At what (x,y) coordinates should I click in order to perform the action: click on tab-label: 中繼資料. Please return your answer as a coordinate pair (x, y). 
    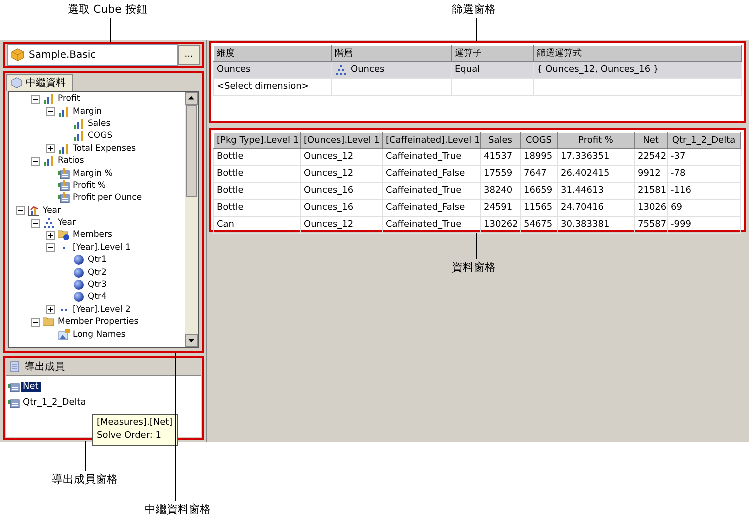
    Looking at the image, I should click on (46, 83).